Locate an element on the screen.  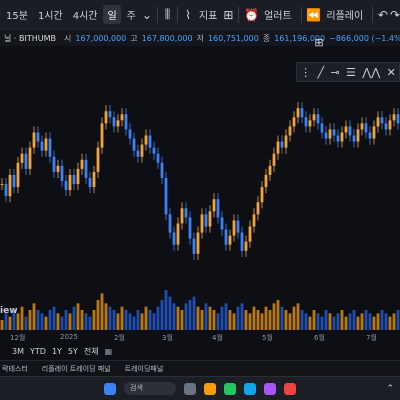
interval-4h: 4시간 is located at coordinates (85, 14).